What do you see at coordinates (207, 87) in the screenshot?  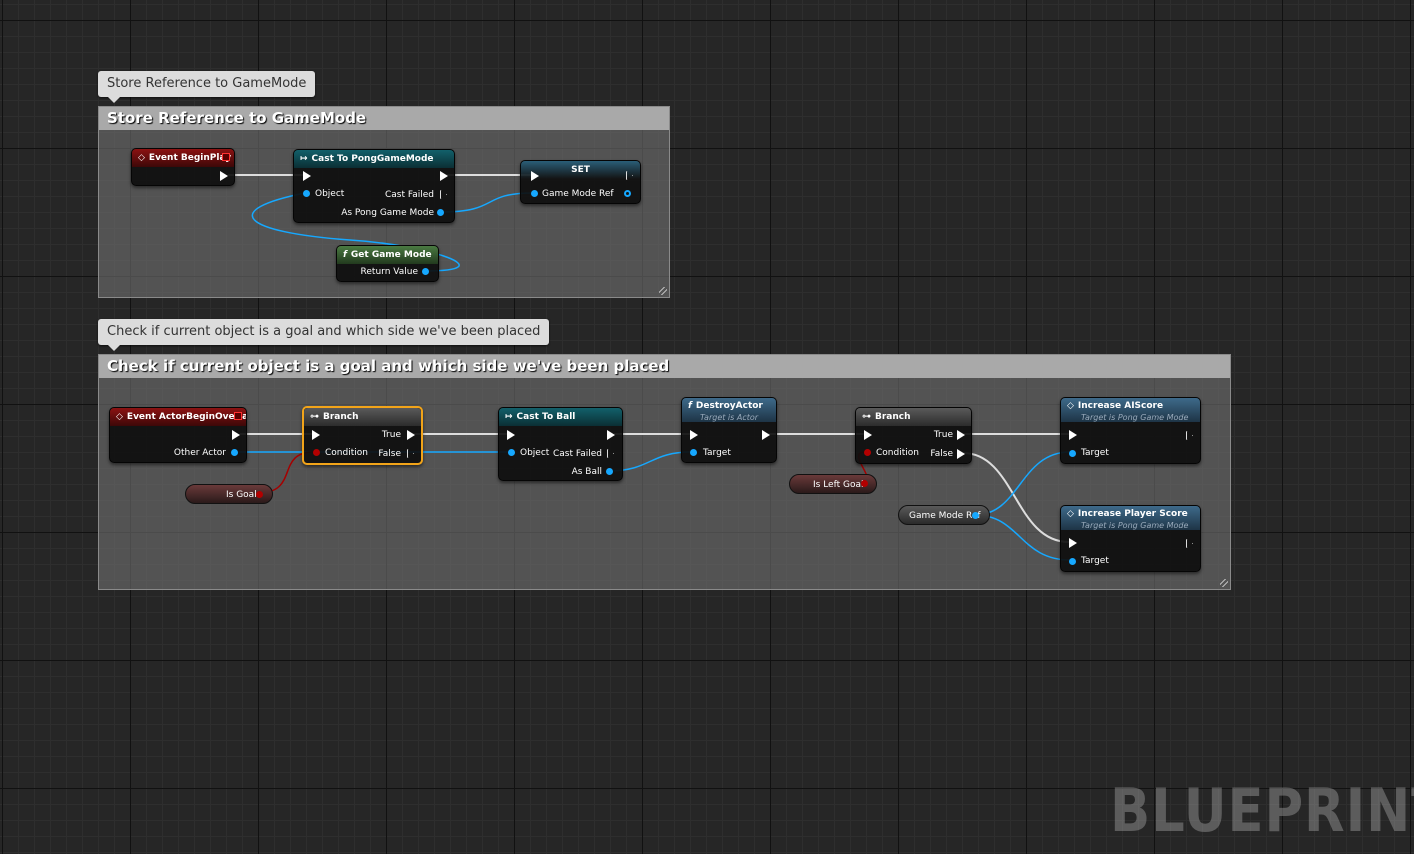 I see `comment-bubble-gamemode: Store Reference to GameMode` at bounding box center [207, 87].